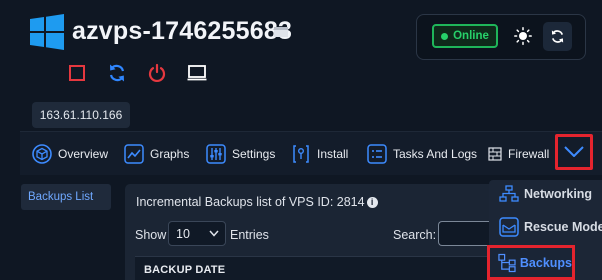 Image resolution: width=602 pixels, height=280 pixels. Describe the element at coordinates (47, 32) in the screenshot. I see `windows-logo-icon` at that location.